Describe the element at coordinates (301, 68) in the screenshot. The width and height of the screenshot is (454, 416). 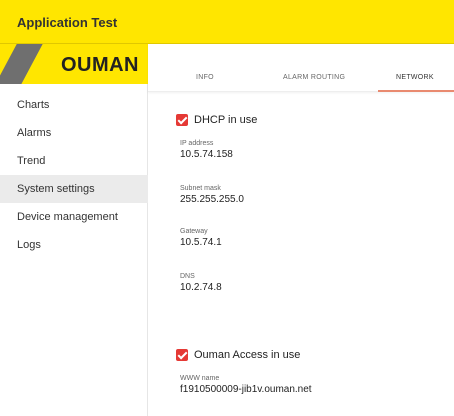
I see `tab-bar: INFO ALARM ROUTING NETWORK` at that location.